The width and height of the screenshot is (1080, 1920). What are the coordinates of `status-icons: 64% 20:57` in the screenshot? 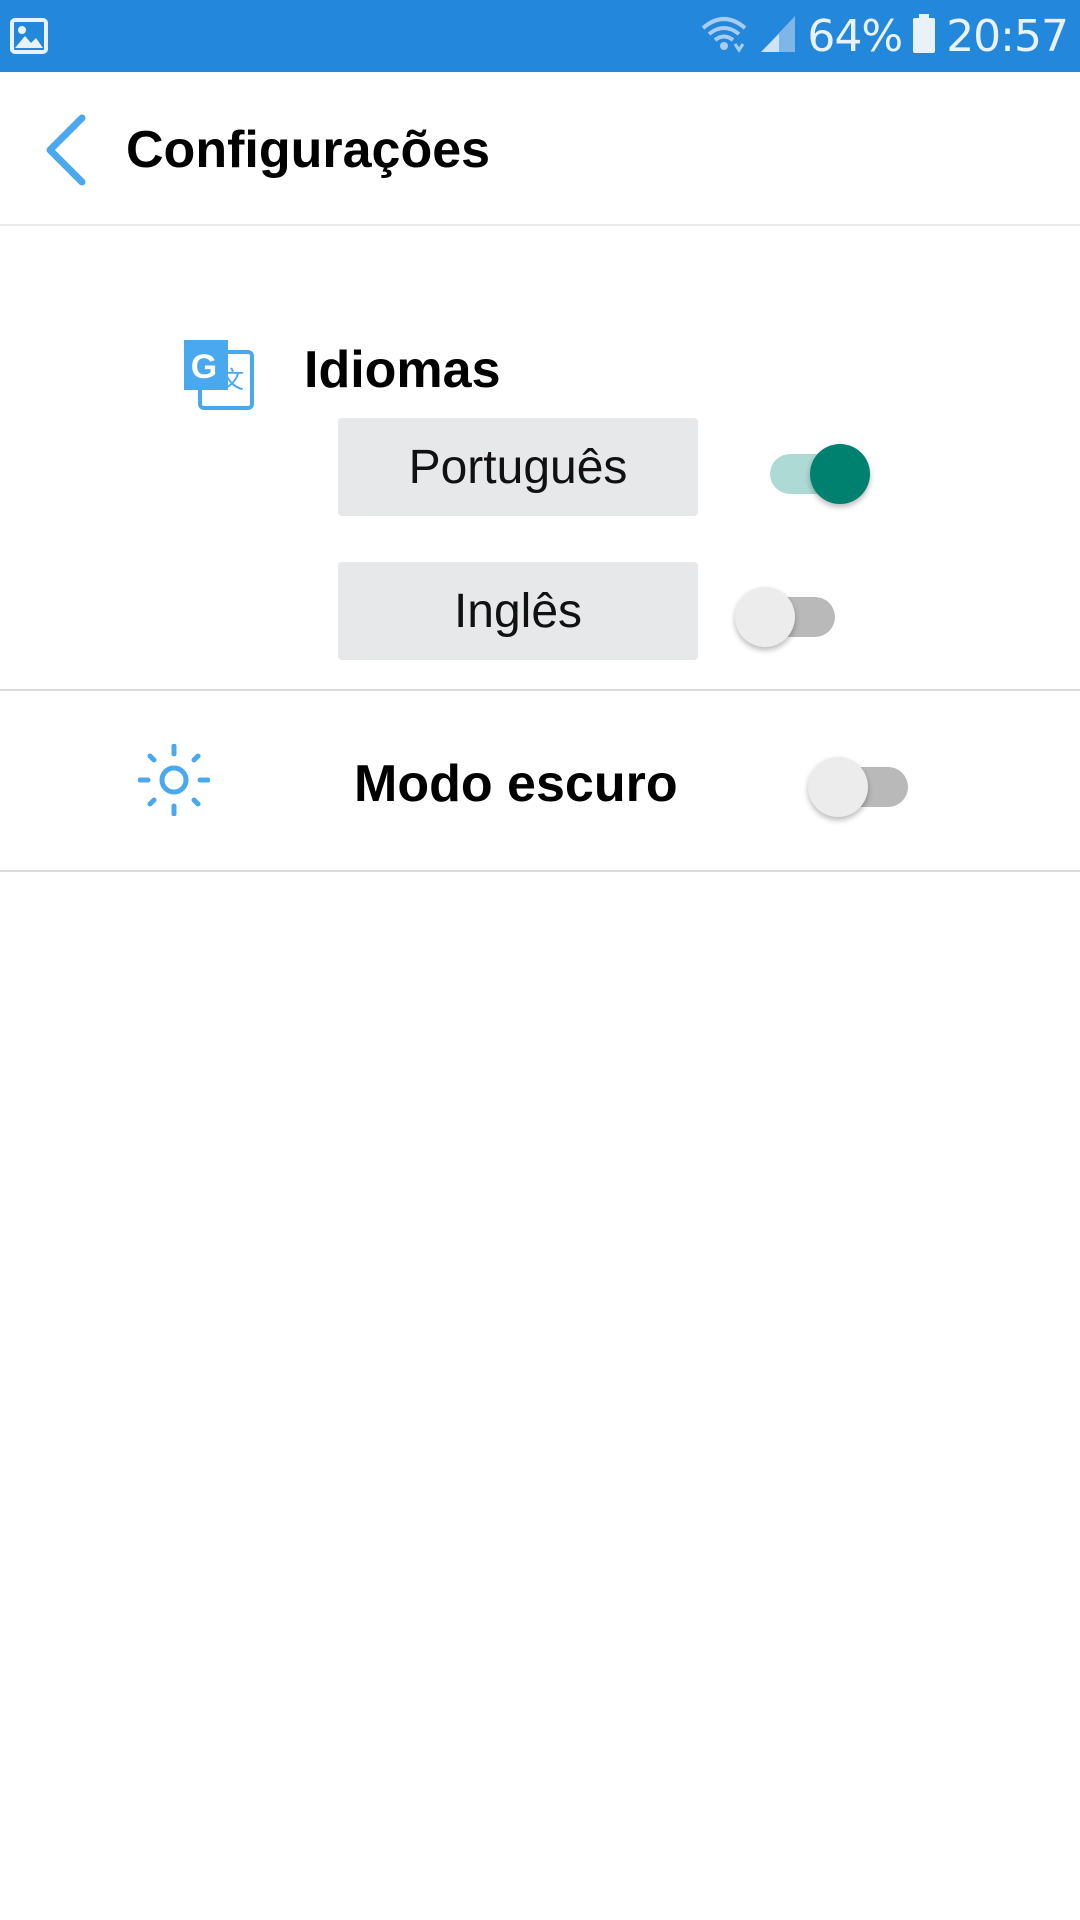 It's located at (884, 36).